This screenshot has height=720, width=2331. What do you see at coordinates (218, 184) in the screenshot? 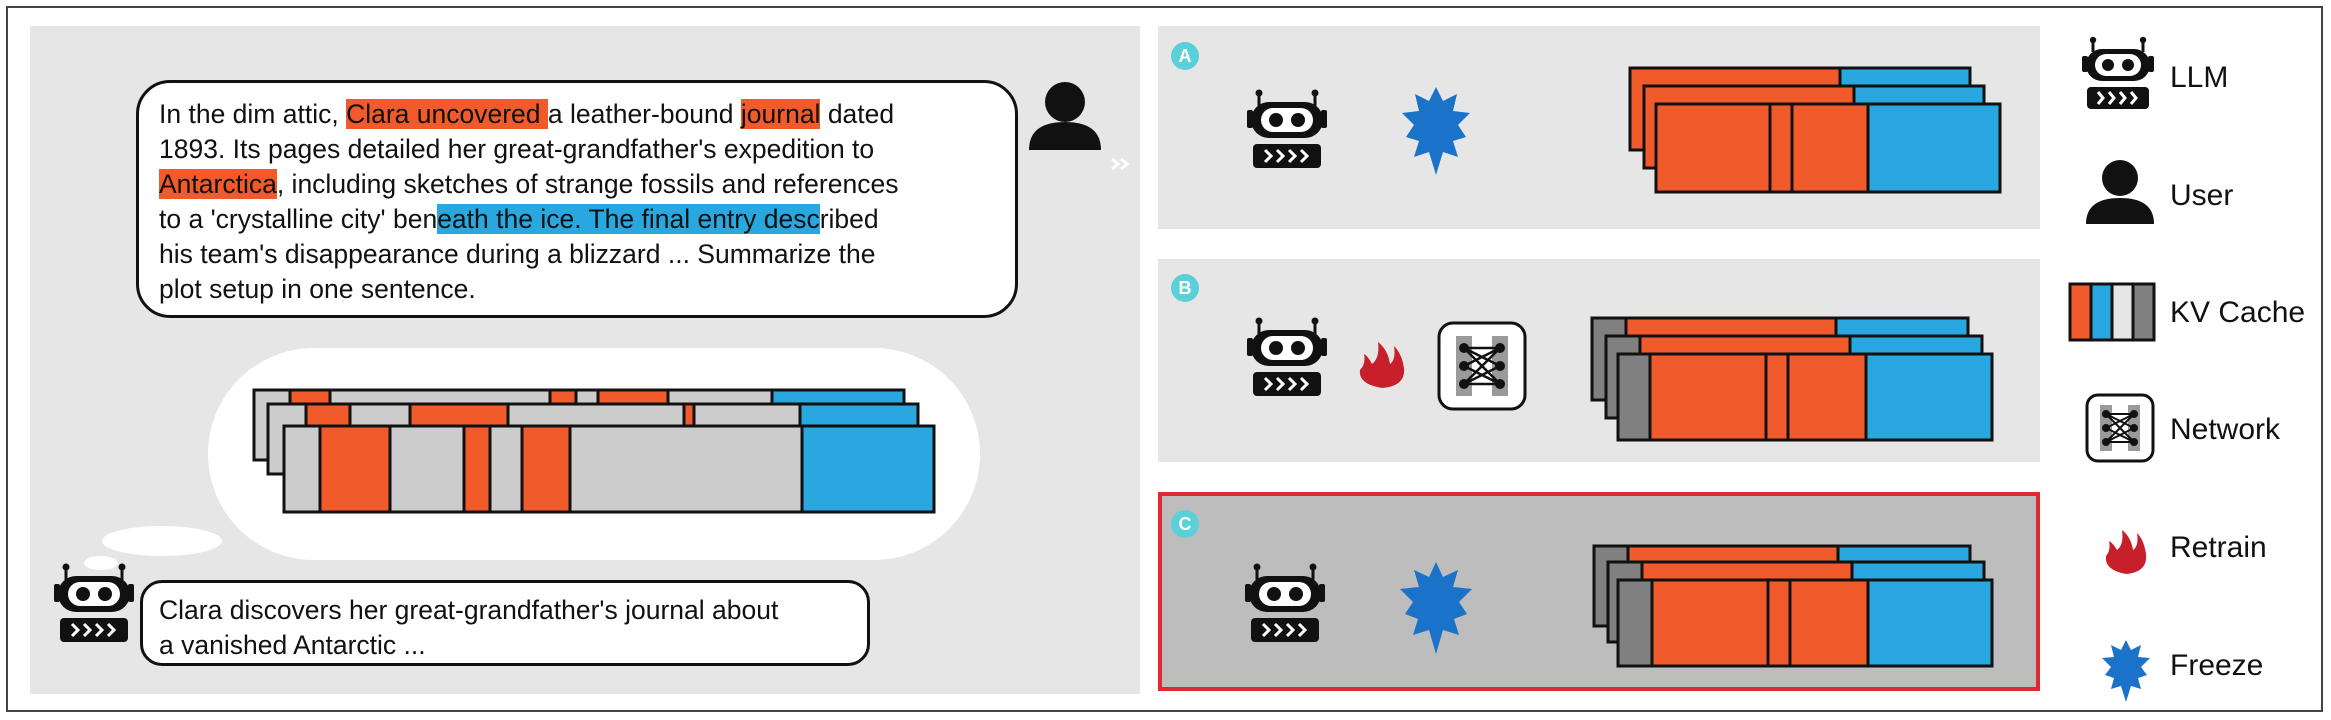
I see `highlight-orange: Antarctica` at bounding box center [218, 184].